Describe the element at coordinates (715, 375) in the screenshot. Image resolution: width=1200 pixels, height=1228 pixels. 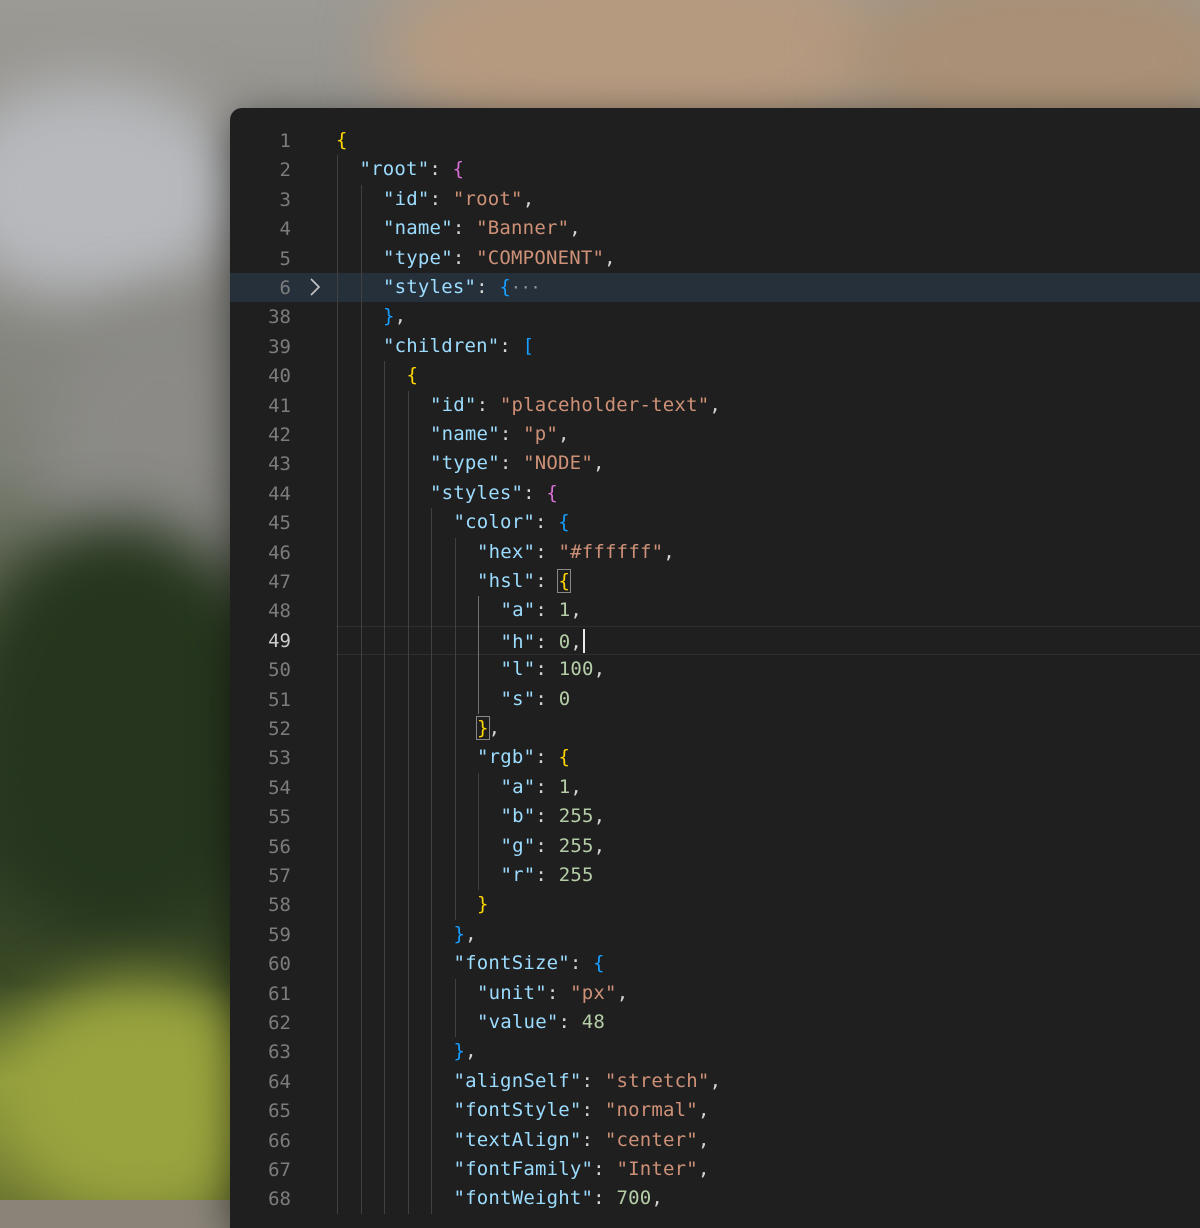
I see `code-line: 40 {` at that location.